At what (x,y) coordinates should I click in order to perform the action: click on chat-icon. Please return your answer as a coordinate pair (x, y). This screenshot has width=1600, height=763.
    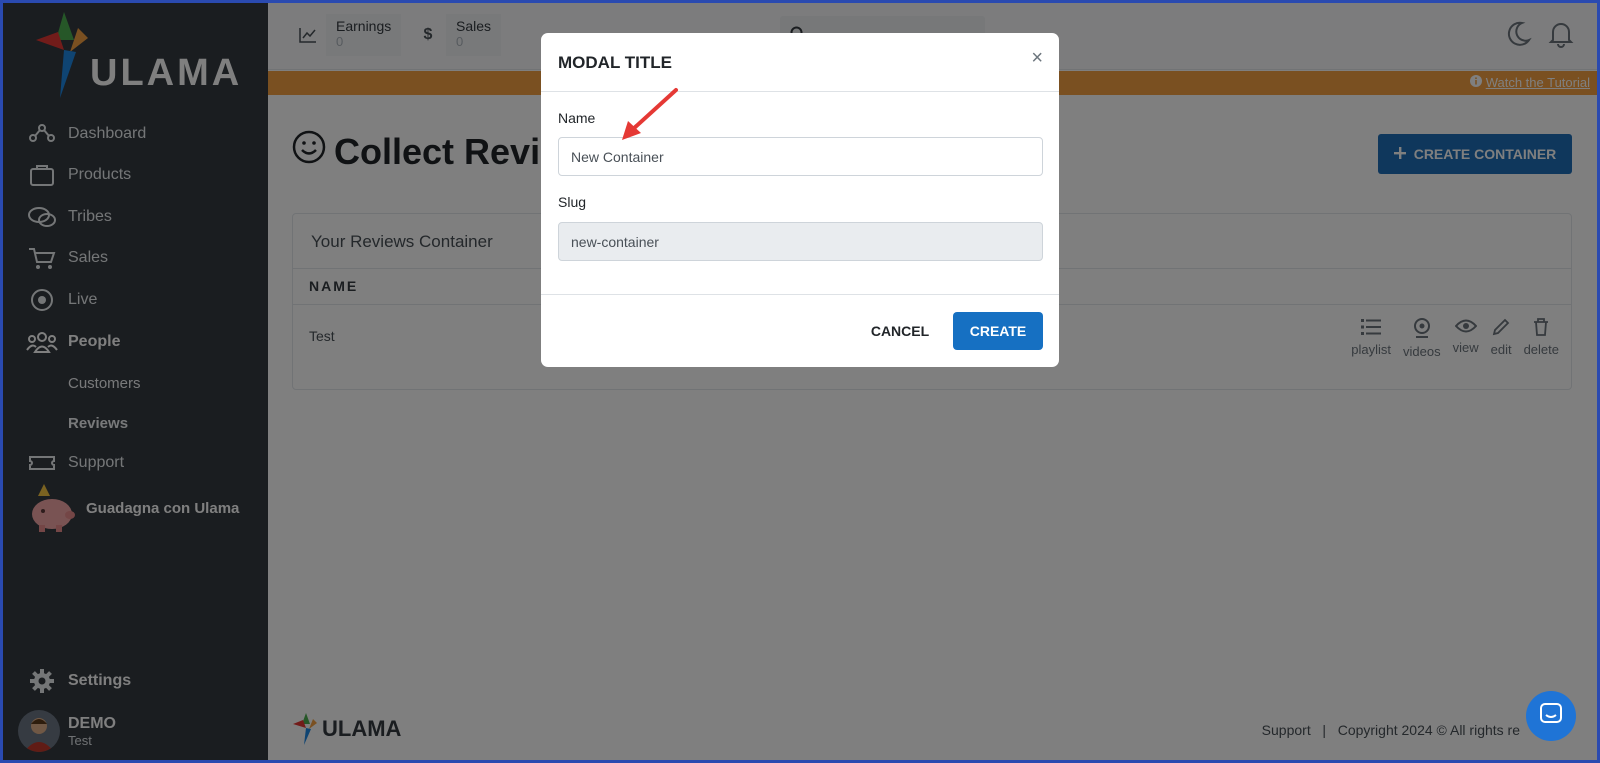
    Looking at the image, I should click on (1551, 716).